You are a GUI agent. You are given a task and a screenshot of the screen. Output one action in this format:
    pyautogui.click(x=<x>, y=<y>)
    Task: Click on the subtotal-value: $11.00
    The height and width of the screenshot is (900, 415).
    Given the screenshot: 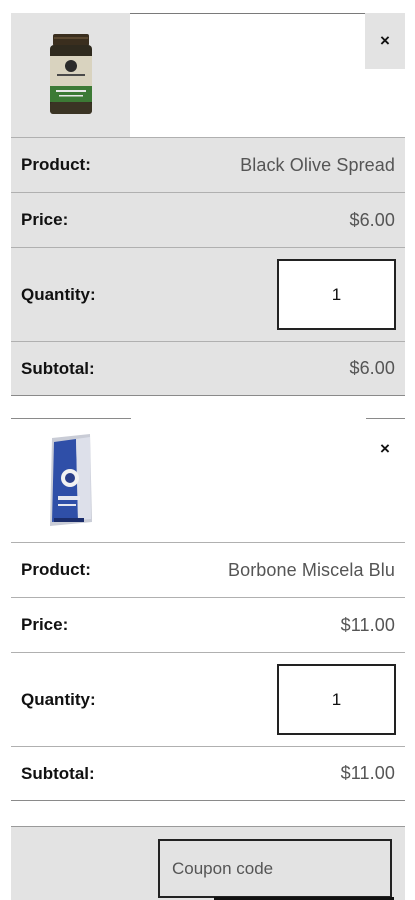 What is the action you would take?
    pyautogui.click(x=367, y=773)
    